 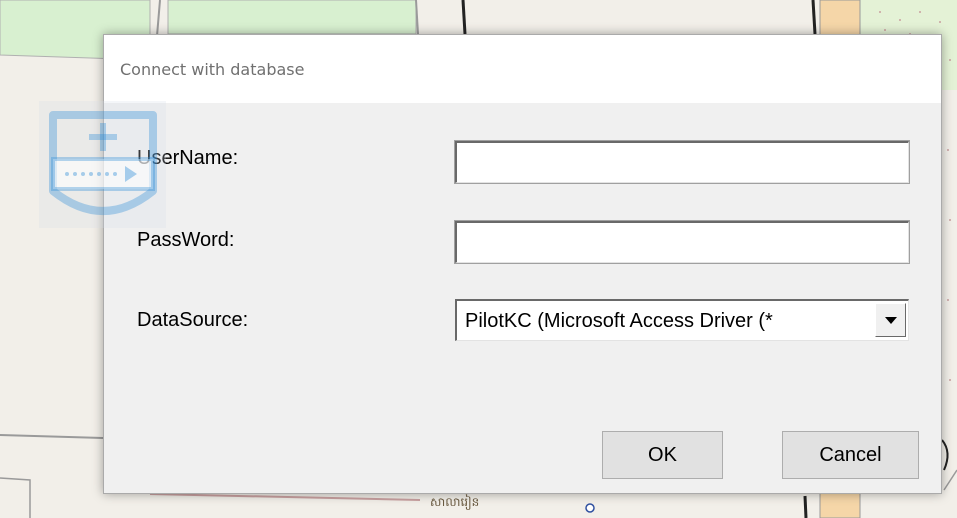 I want to click on shield-plus-icon, so click(x=102, y=164).